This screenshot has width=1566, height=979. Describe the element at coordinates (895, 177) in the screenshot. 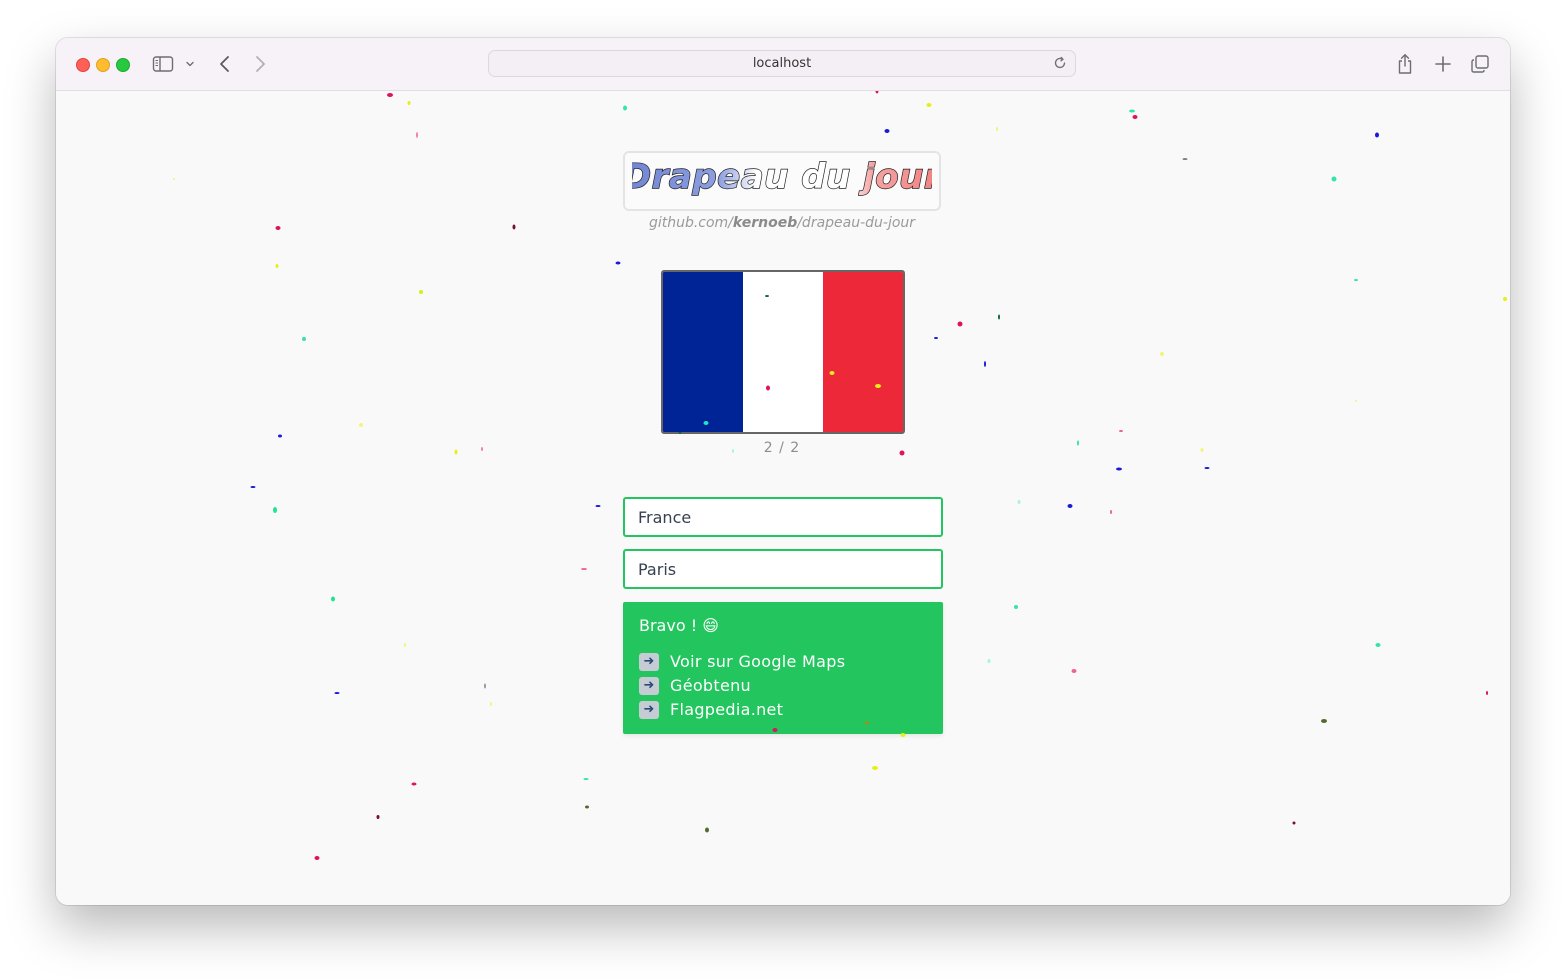

I see `title-part-4: jour` at that location.